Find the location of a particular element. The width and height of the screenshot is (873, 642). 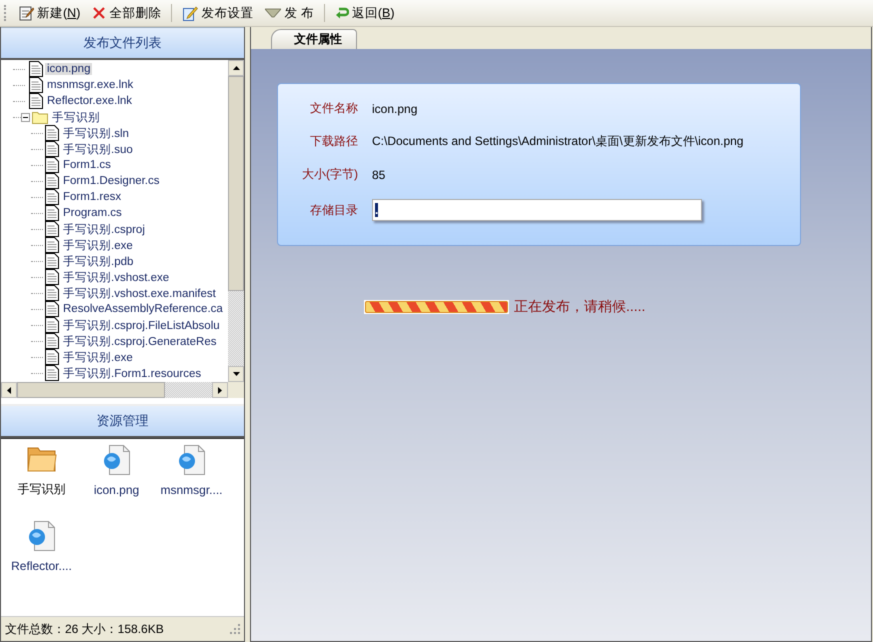

tree-item: icon.png is located at coordinates (68, 69).